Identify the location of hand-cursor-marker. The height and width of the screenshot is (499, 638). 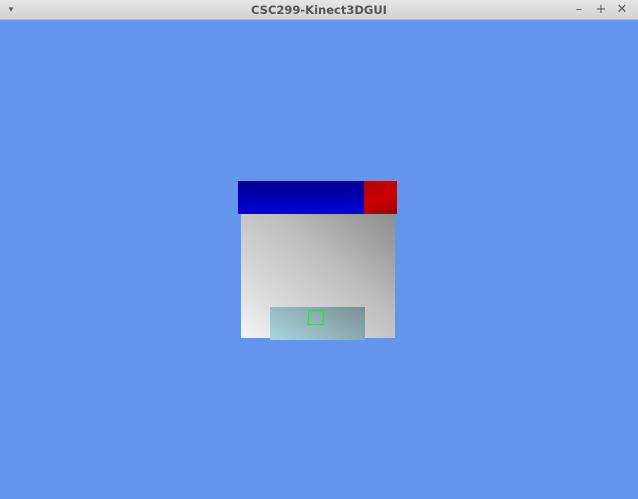
(316, 317).